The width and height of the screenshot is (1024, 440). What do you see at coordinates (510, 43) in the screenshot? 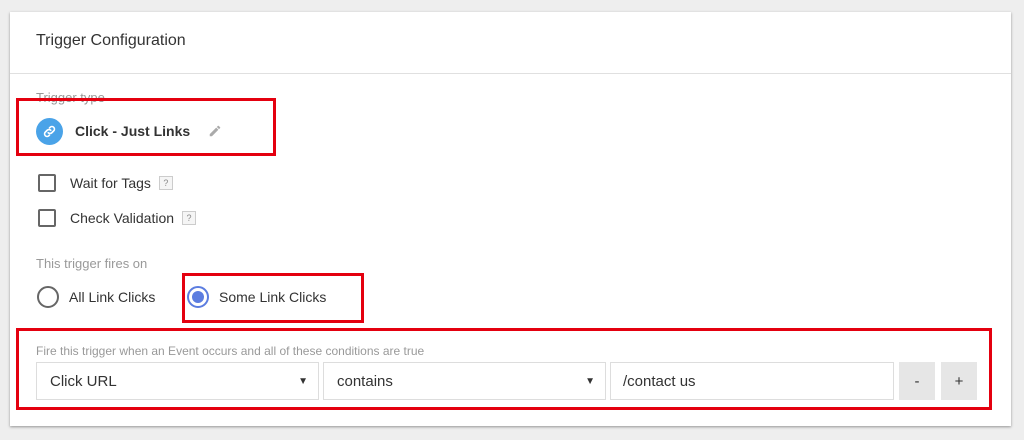
I see `card-header: Trigger Configuration` at bounding box center [510, 43].